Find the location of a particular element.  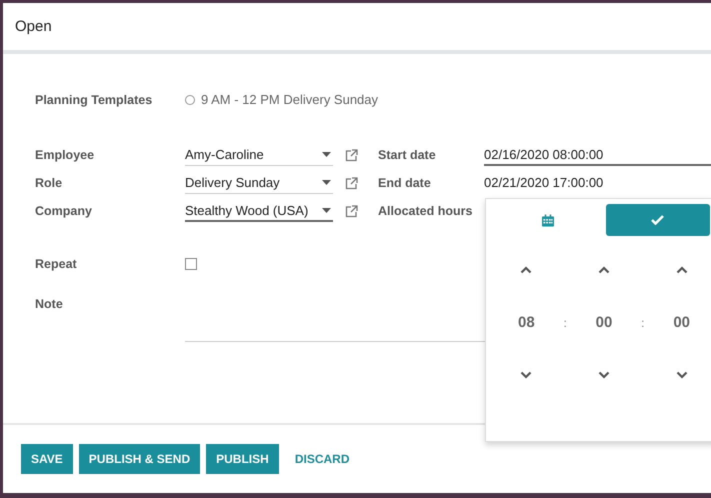

checkbox is located at coordinates (191, 264).